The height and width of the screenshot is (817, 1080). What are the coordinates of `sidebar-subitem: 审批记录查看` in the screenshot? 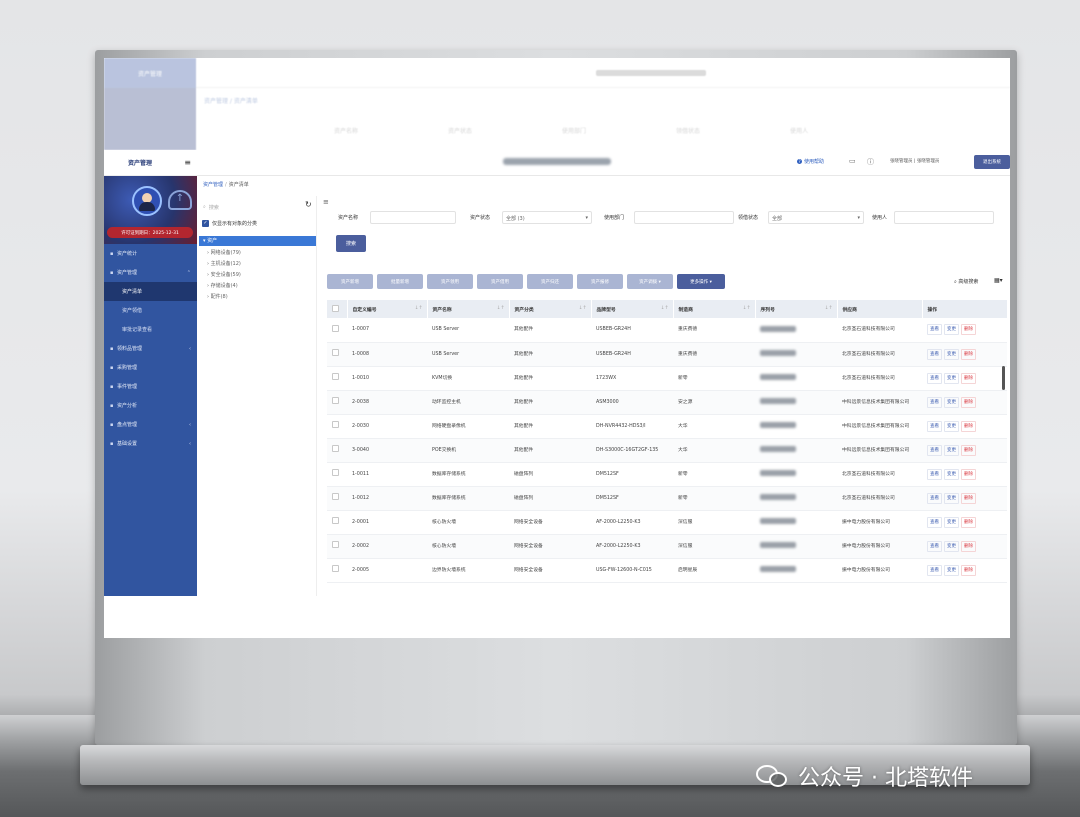 It's located at (150, 329).